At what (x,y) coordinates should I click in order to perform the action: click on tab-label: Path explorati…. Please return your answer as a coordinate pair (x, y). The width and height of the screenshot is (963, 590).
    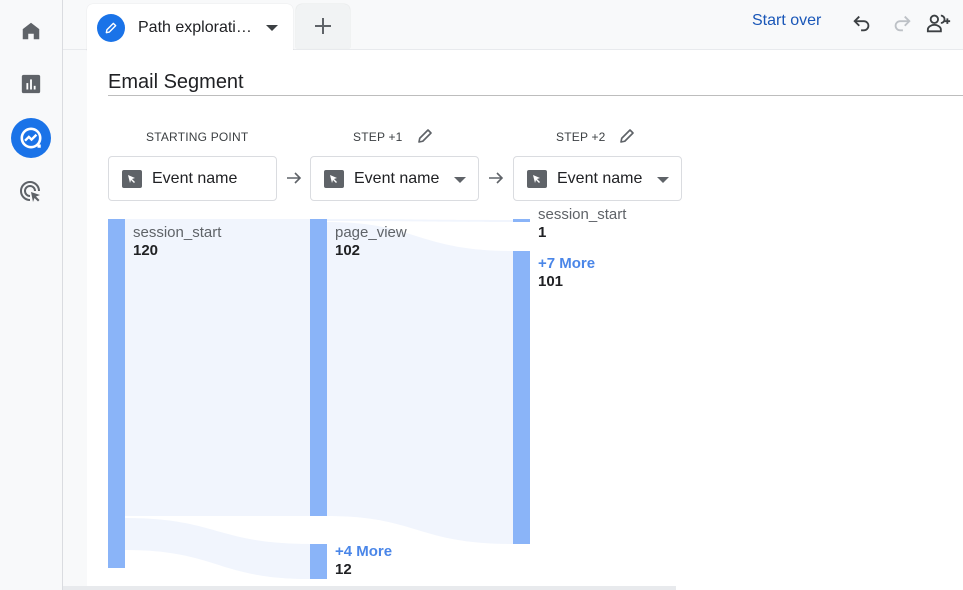
    Looking at the image, I should click on (195, 27).